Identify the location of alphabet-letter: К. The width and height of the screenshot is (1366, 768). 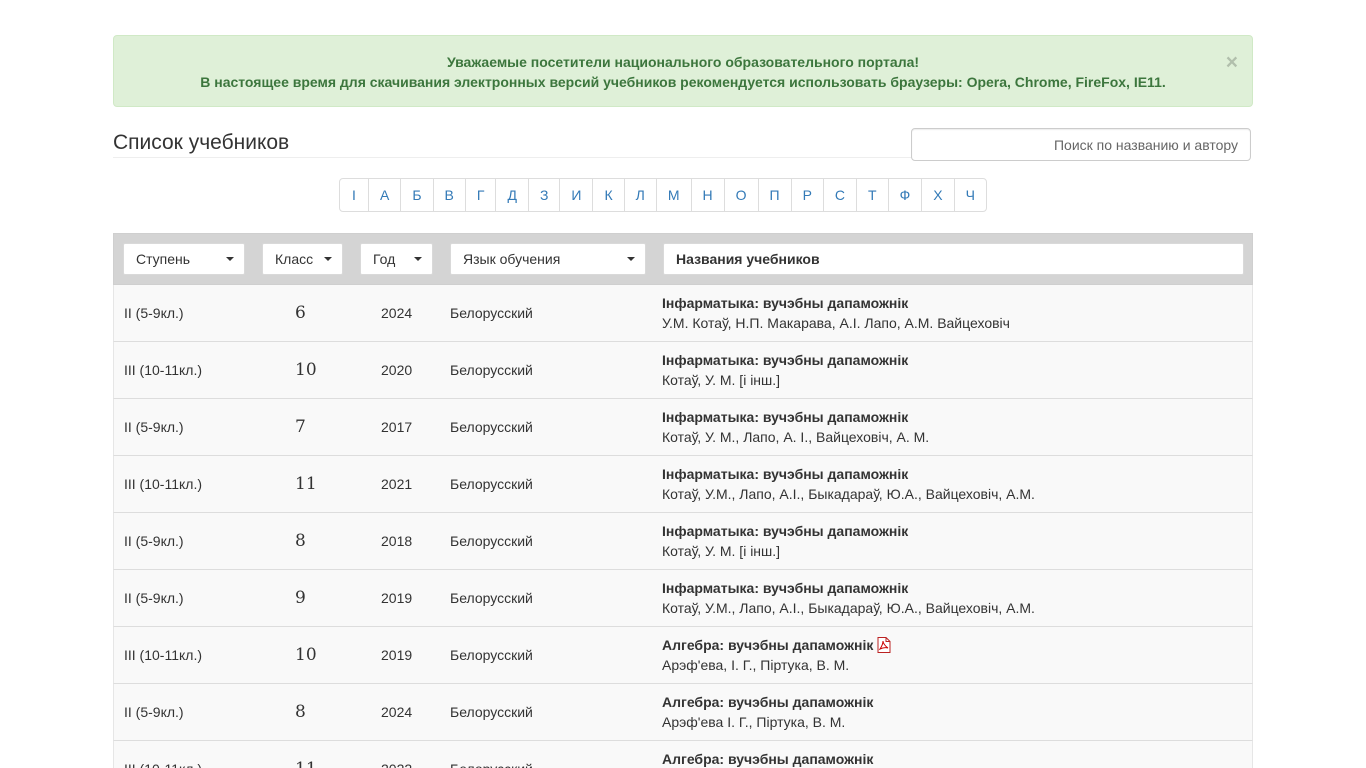
(607, 195).